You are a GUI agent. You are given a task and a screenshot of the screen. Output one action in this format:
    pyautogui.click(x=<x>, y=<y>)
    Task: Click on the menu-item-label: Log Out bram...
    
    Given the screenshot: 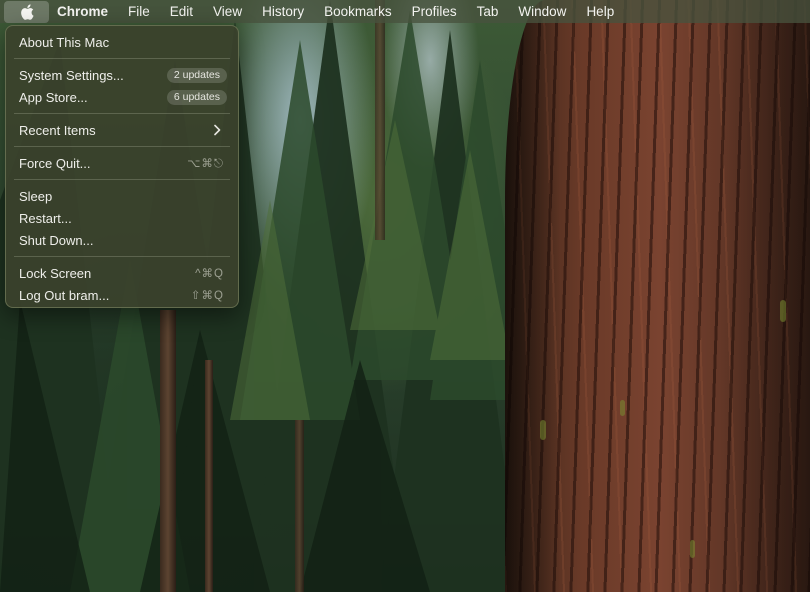 What is the action you would take?
    pyautogui.click(x=64, y=295)
    